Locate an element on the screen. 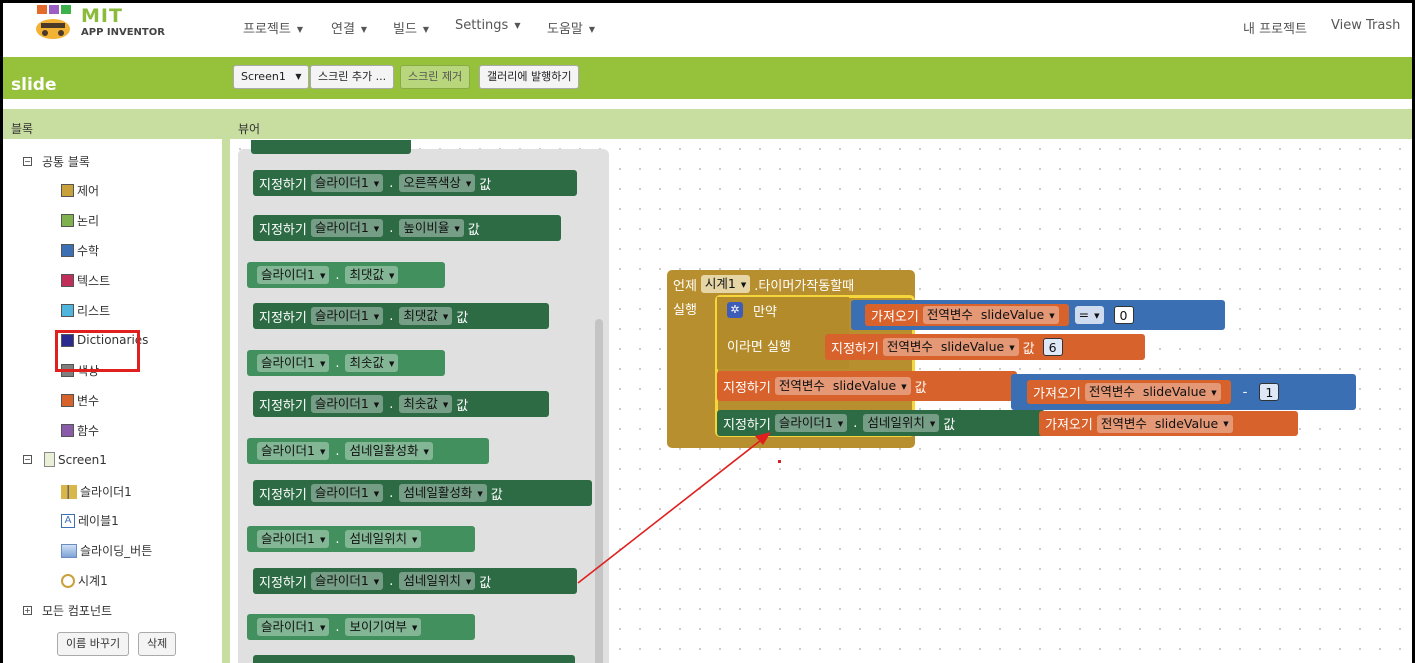 This screenshot has width=1415, height=663. flyout-set-max-block: 지정하기 슬라이더1 ▼ . 최댓값 ▼ 값 is located at coordinates (401, 316).